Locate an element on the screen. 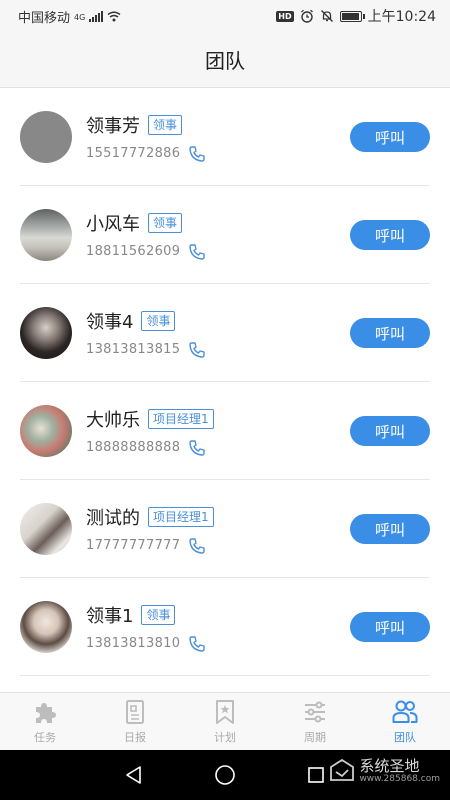  phone-number: 15517772886 is located at coordinates (133, 153).